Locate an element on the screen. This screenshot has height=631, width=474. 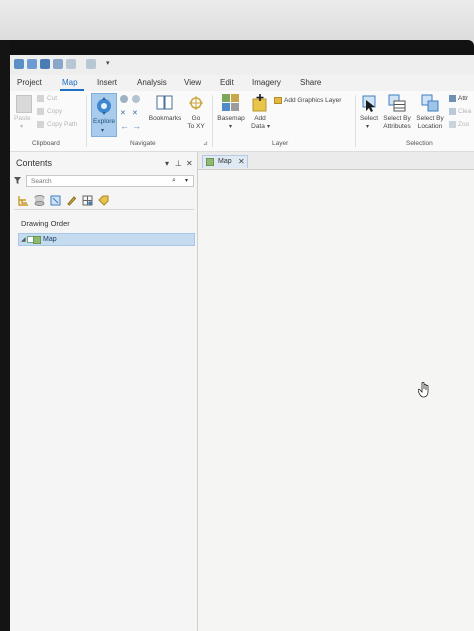
go-to-xy-label-2: To XY is located at coordinates (196, 127).